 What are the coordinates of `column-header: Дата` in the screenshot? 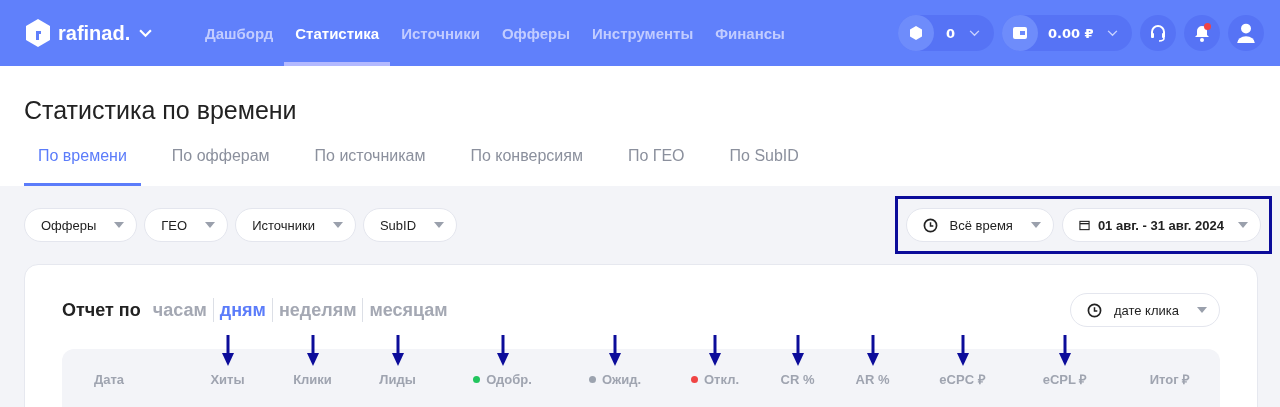 It's located at (109, 379).